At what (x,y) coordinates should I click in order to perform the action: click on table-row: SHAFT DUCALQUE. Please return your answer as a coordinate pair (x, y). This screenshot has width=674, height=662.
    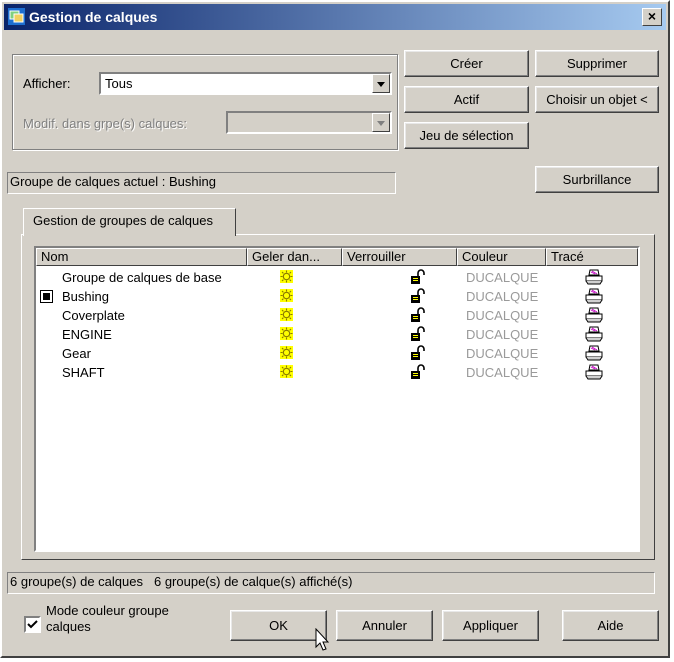
    Looking at the image, I should click on (337, 372).